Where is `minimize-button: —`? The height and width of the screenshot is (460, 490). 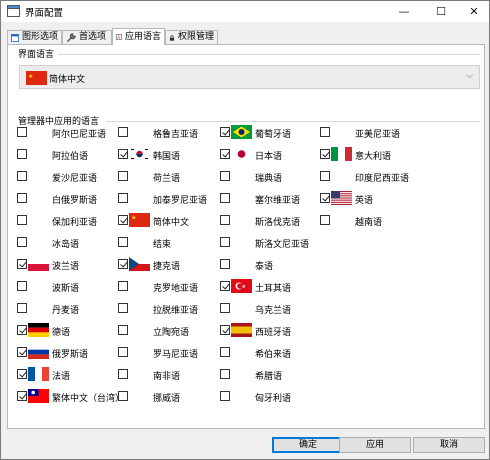 minimize-button: — is located at coordinates (404, 12).